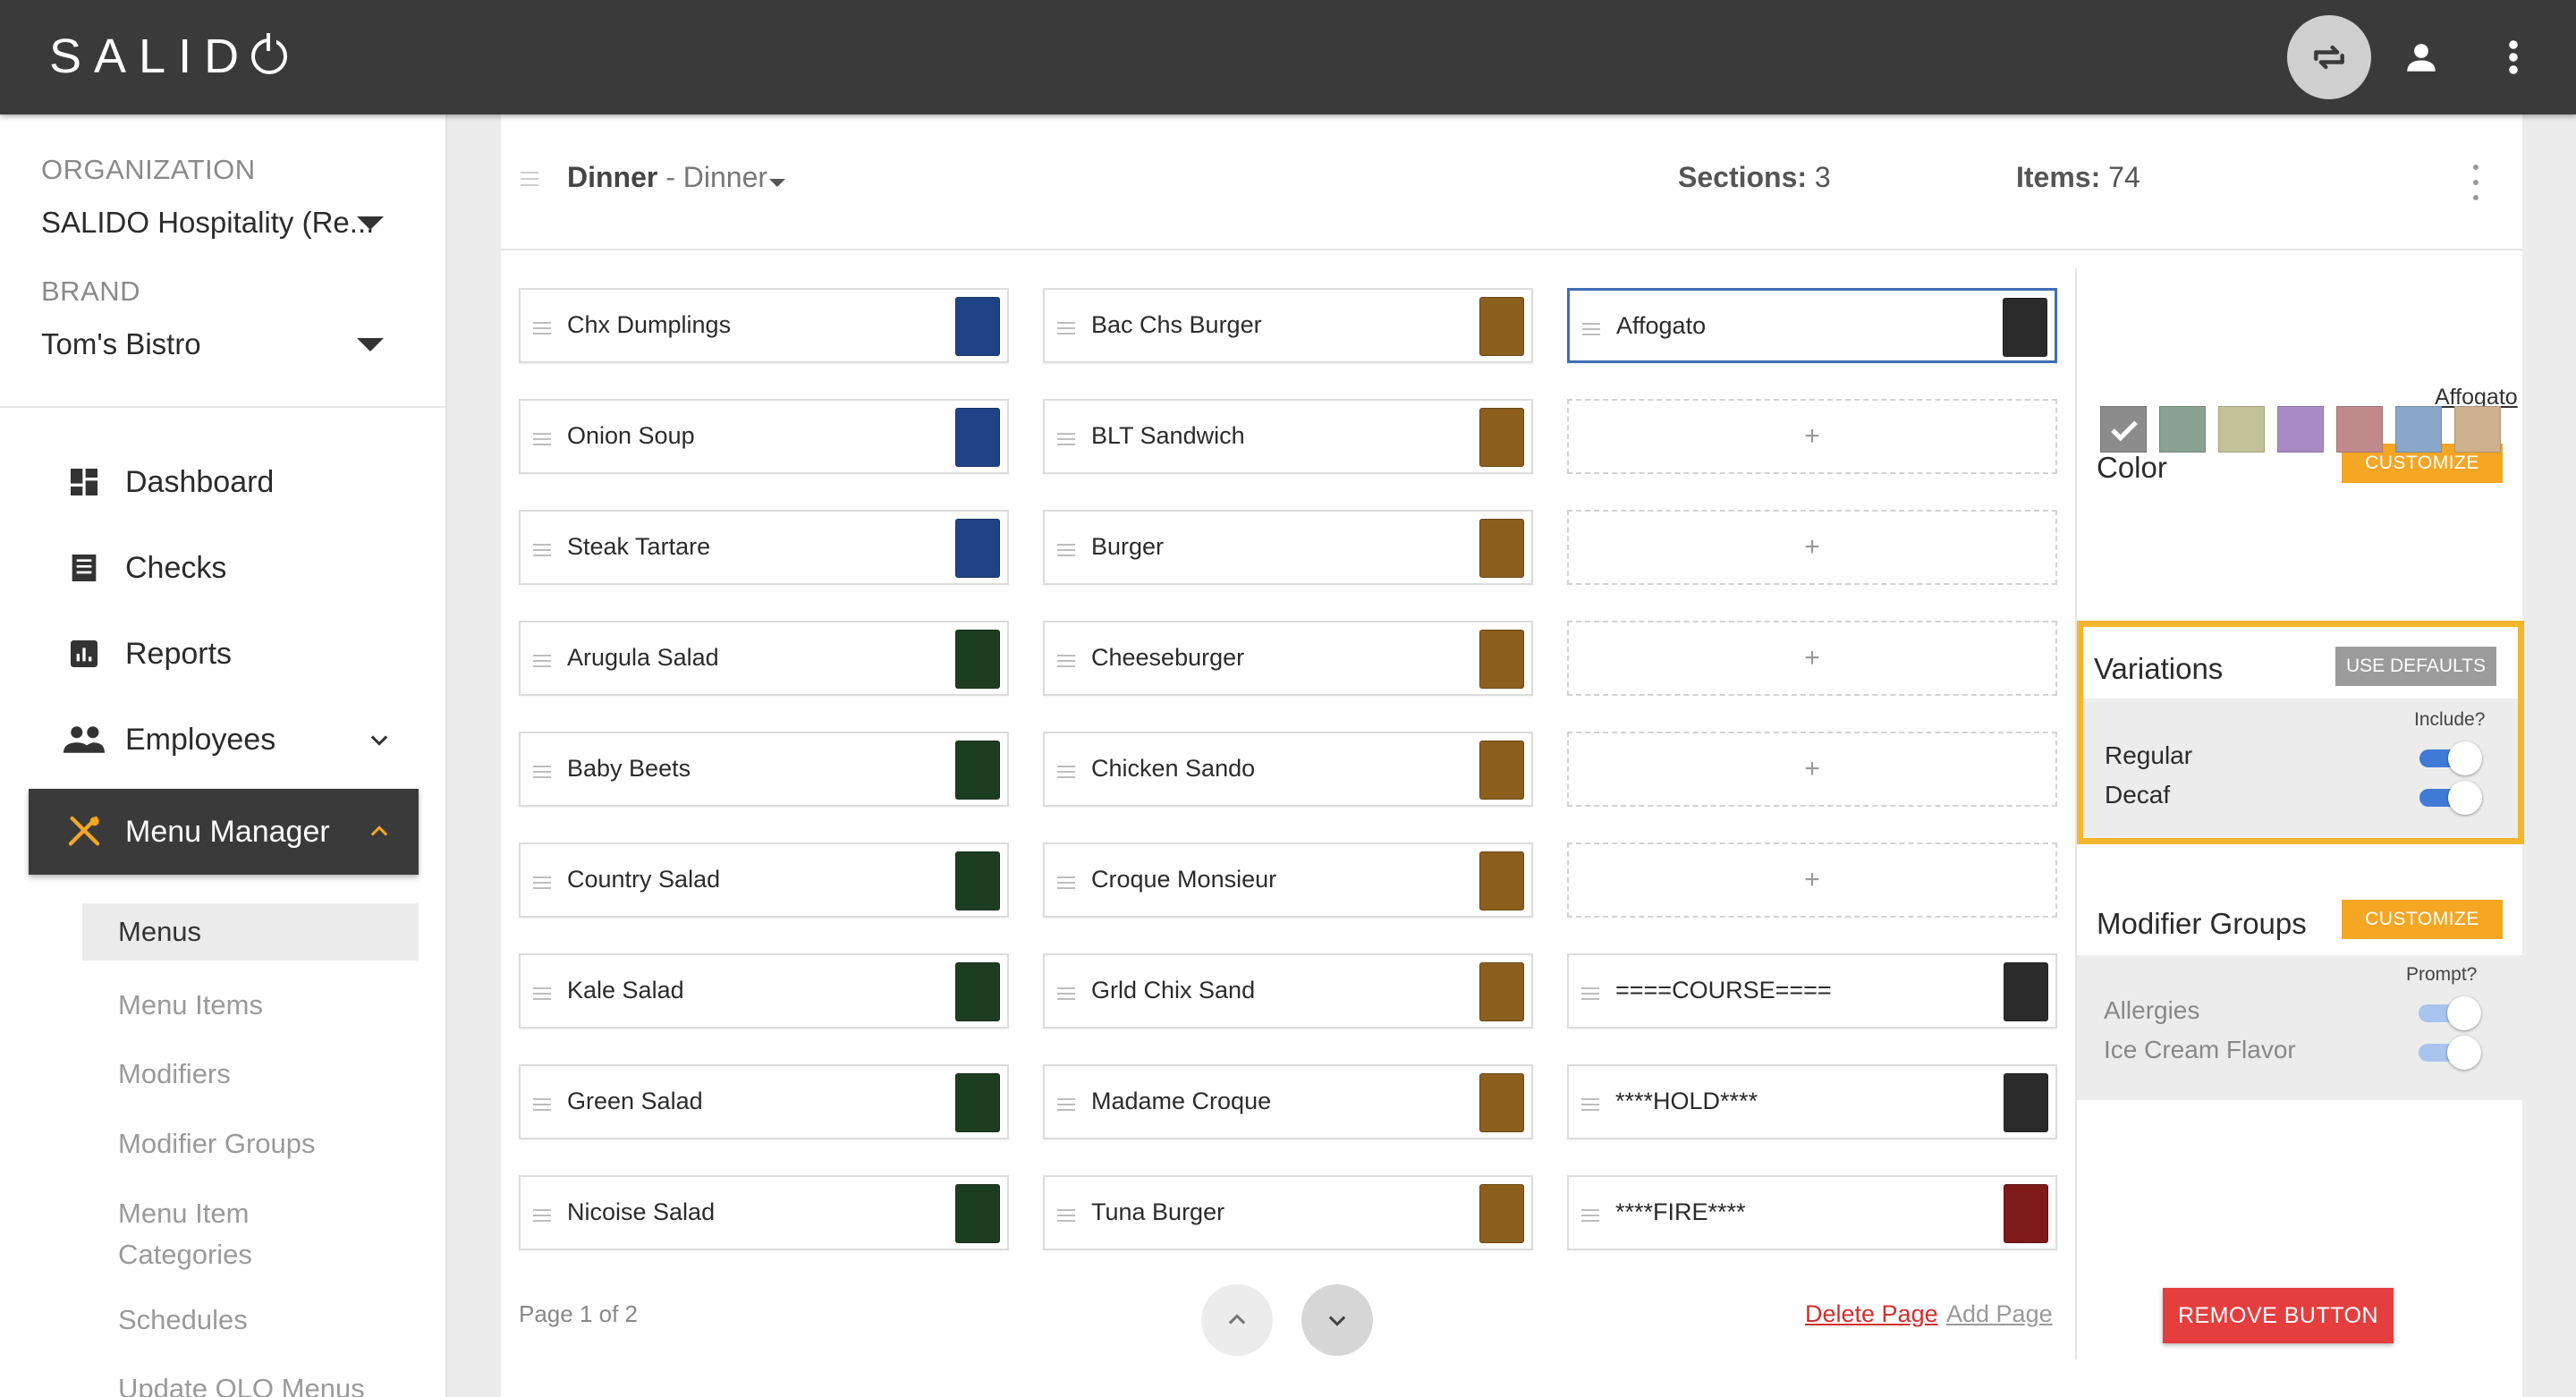 The width and height of the screenshot is (2576, 1397). I want to click on page-down-button, so click(1337, 1320).